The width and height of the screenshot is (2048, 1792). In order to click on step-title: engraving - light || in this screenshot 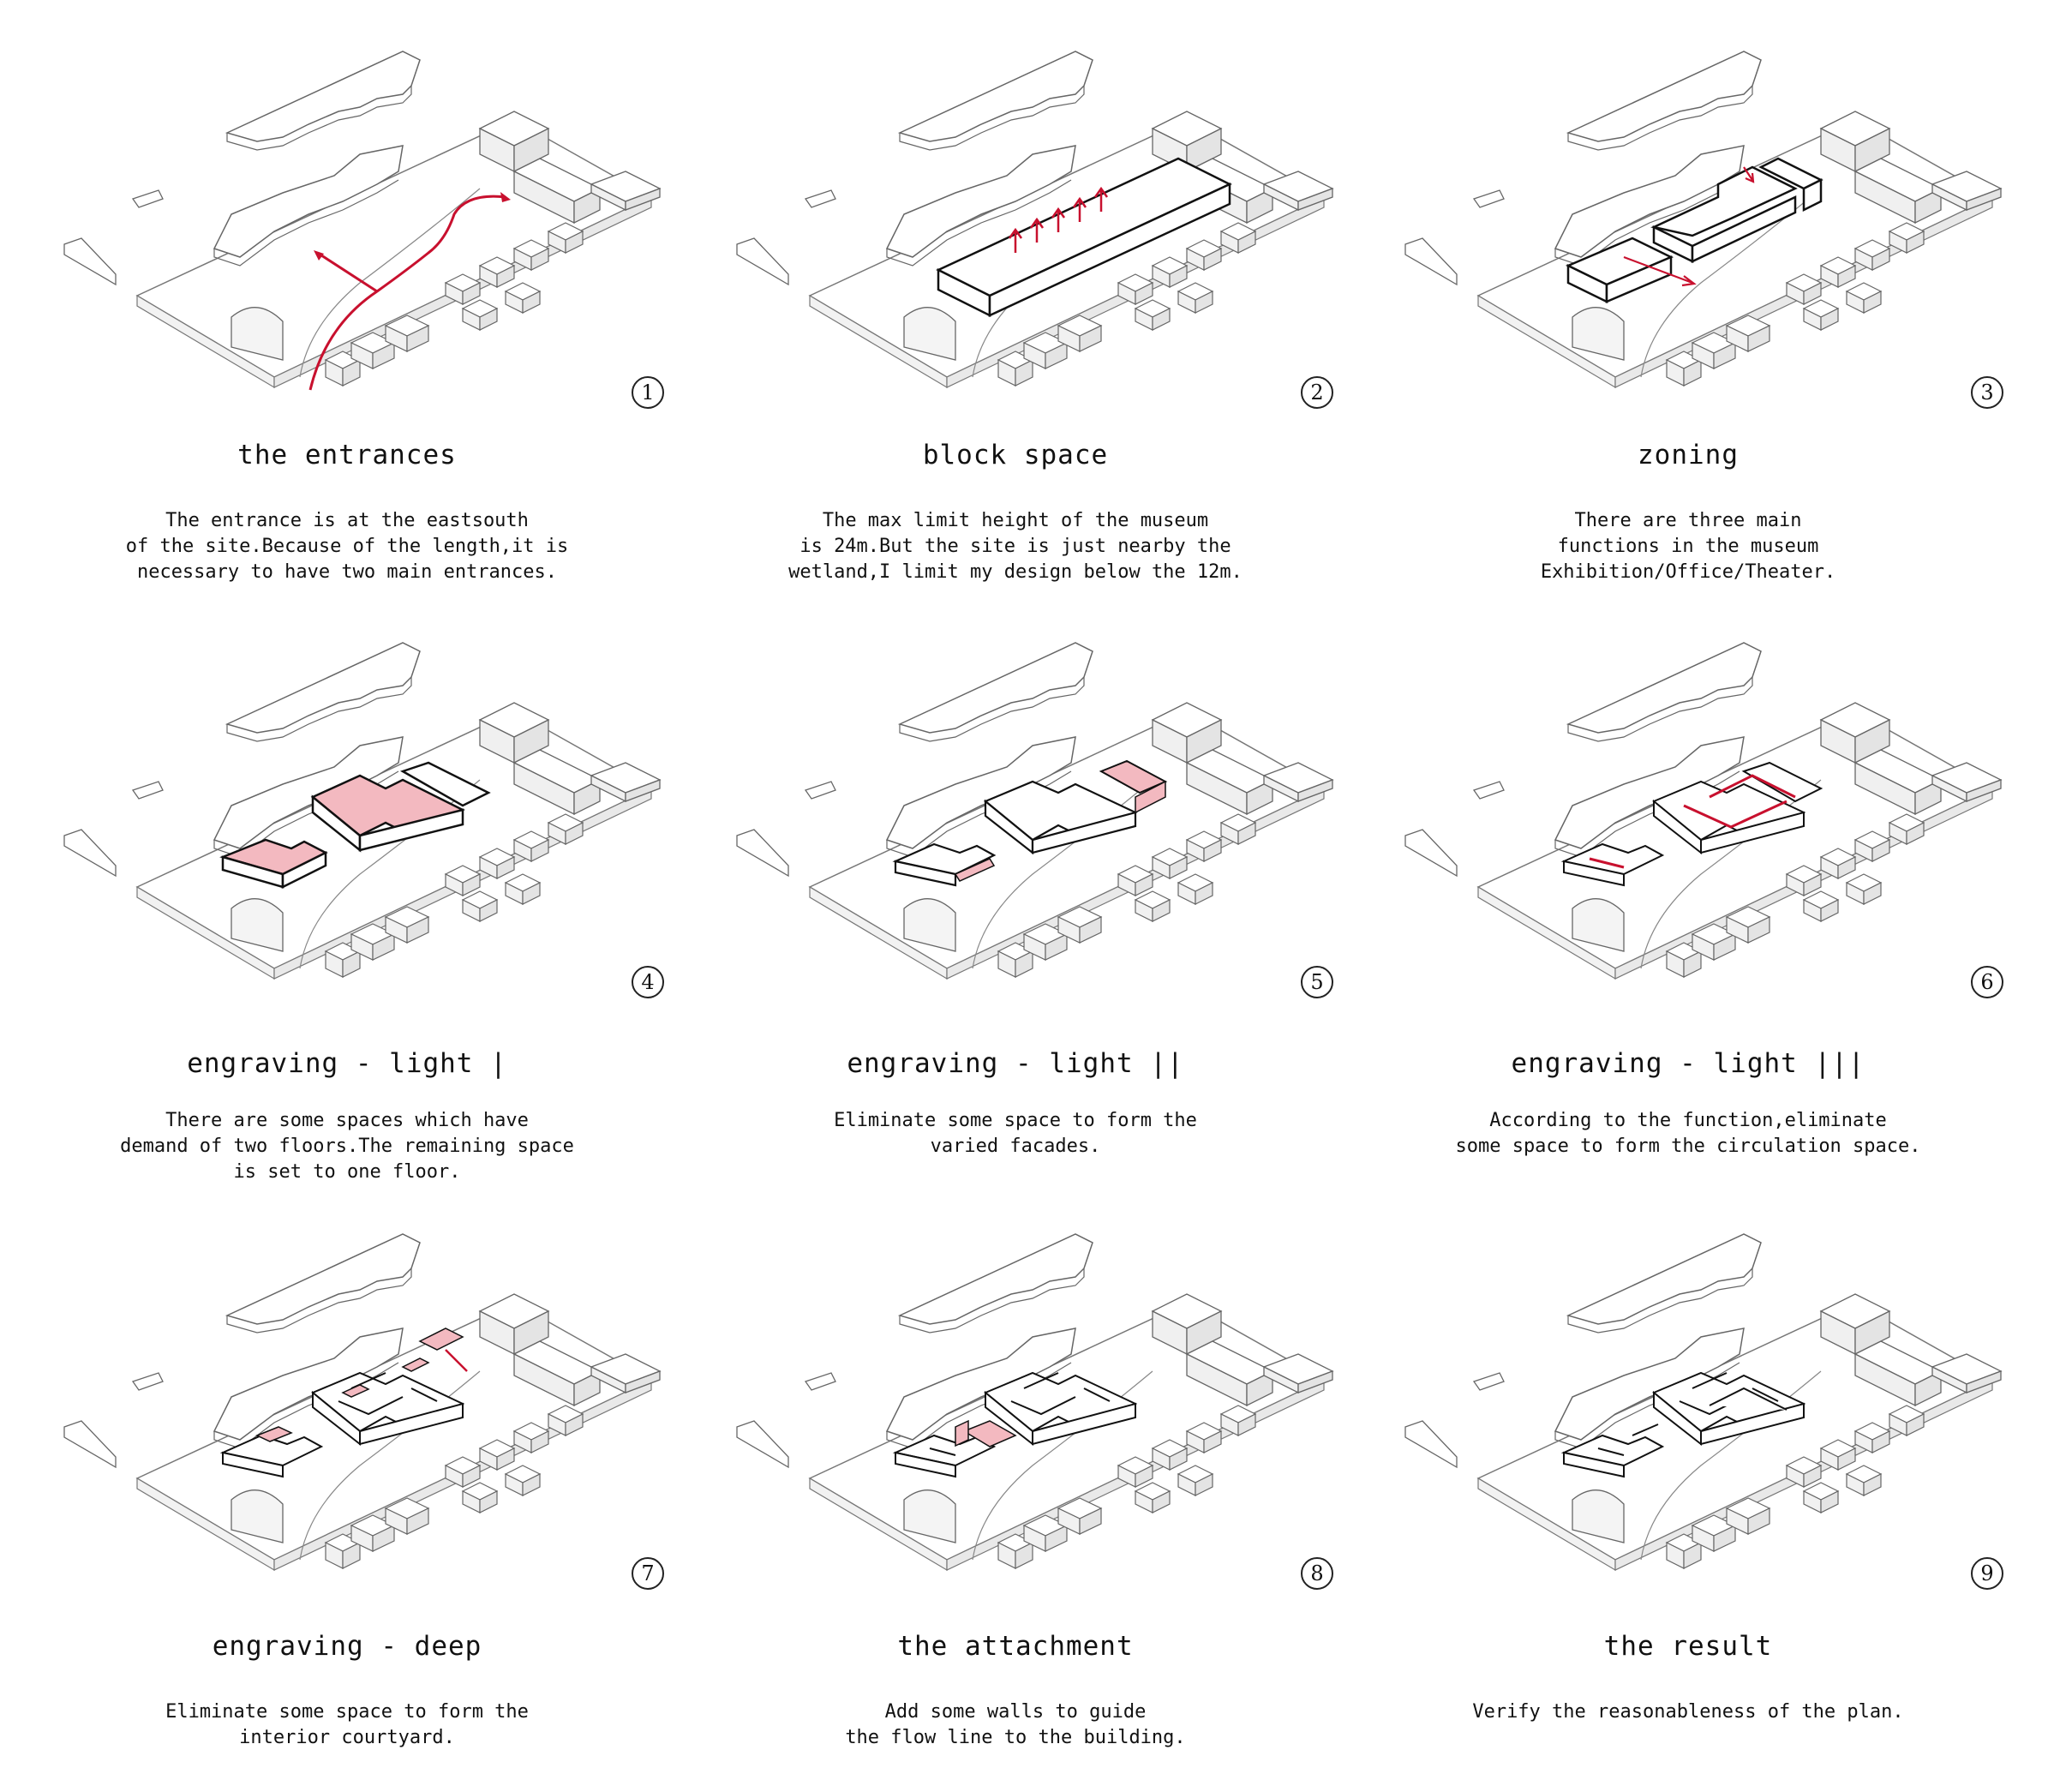, I will do `click(1015, 1063)`.